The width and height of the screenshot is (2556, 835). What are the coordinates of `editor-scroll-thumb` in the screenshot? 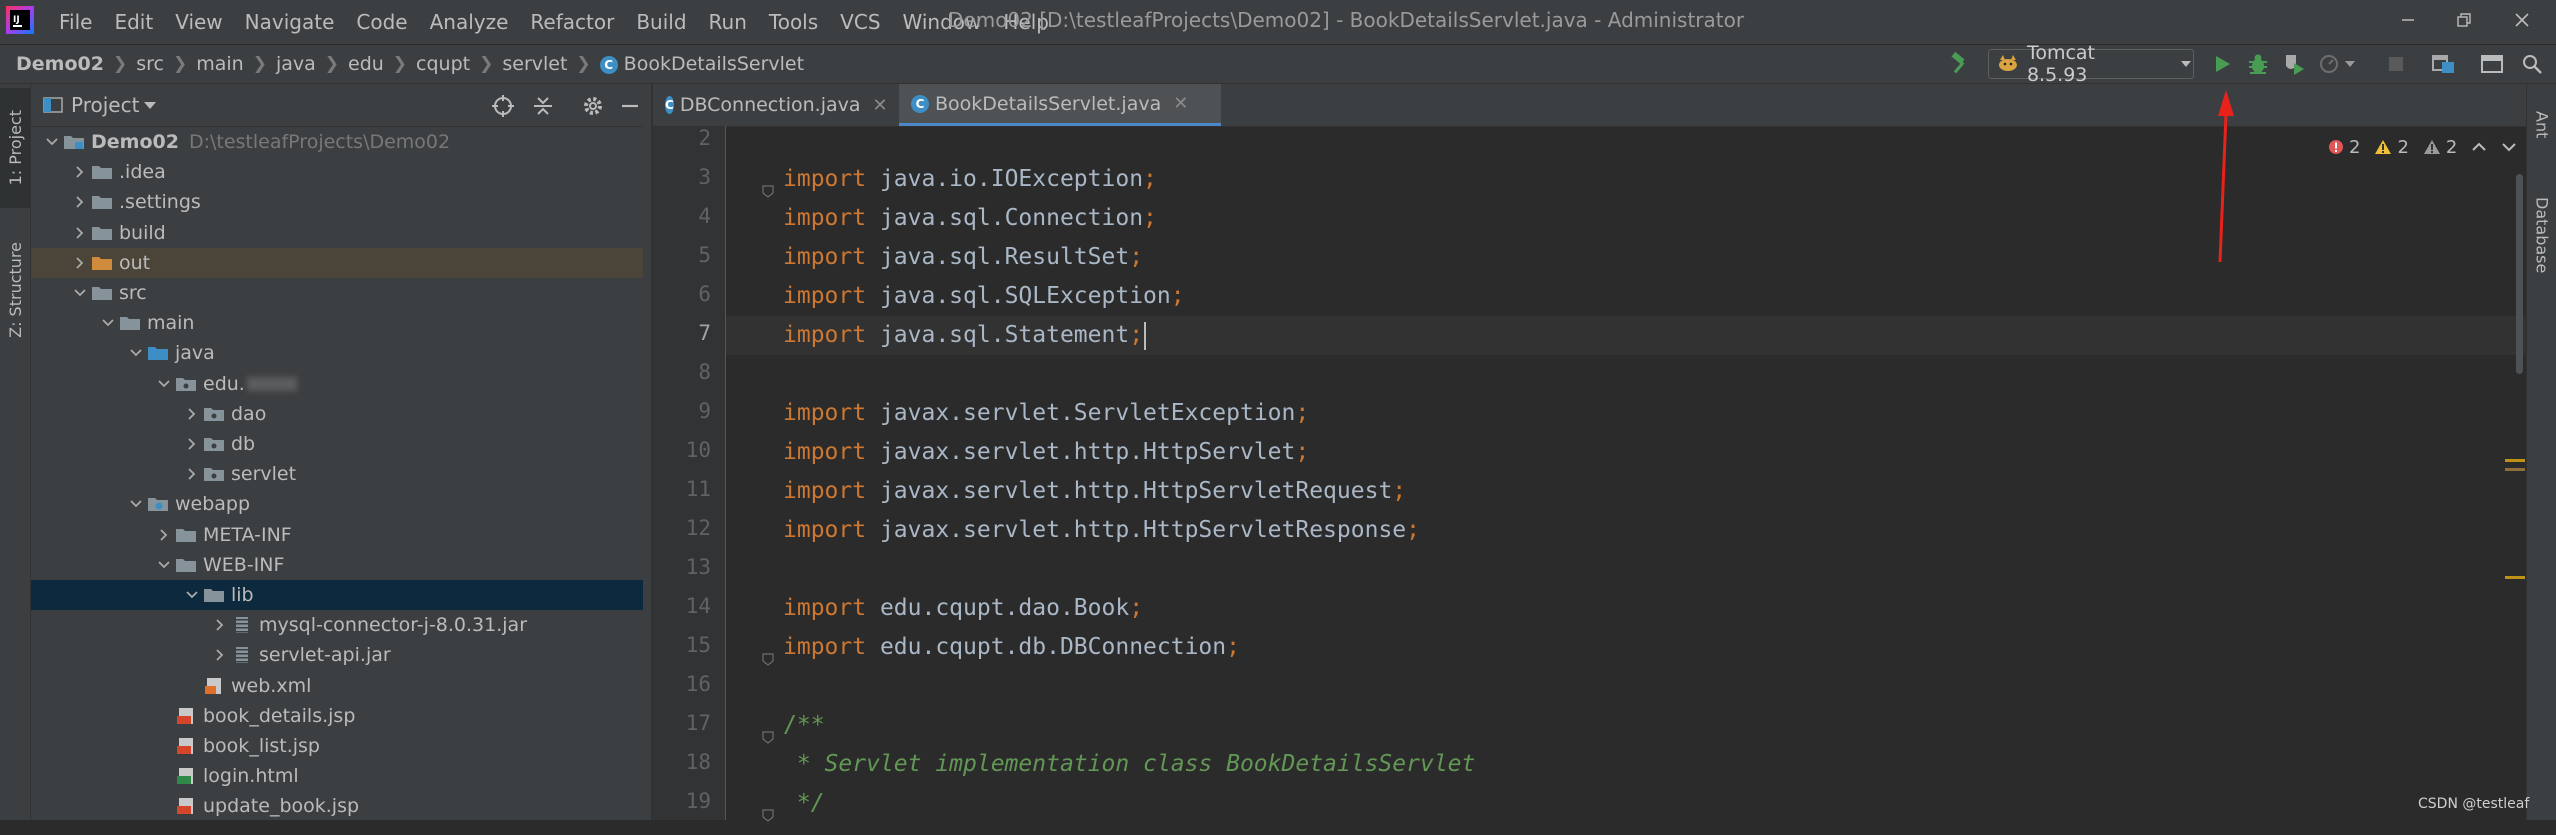 It's located at (2519, 274).